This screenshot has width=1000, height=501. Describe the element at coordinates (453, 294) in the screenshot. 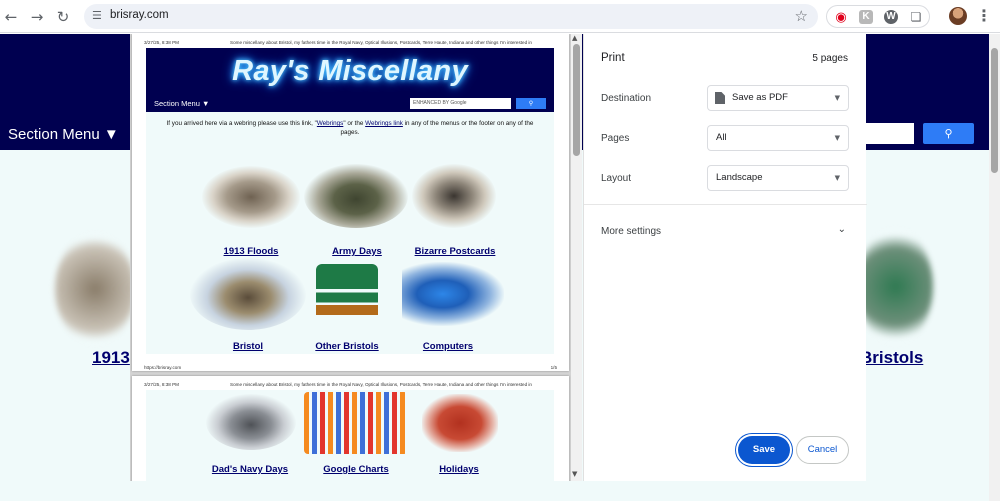

I see `computers-thumbnail` at that location.